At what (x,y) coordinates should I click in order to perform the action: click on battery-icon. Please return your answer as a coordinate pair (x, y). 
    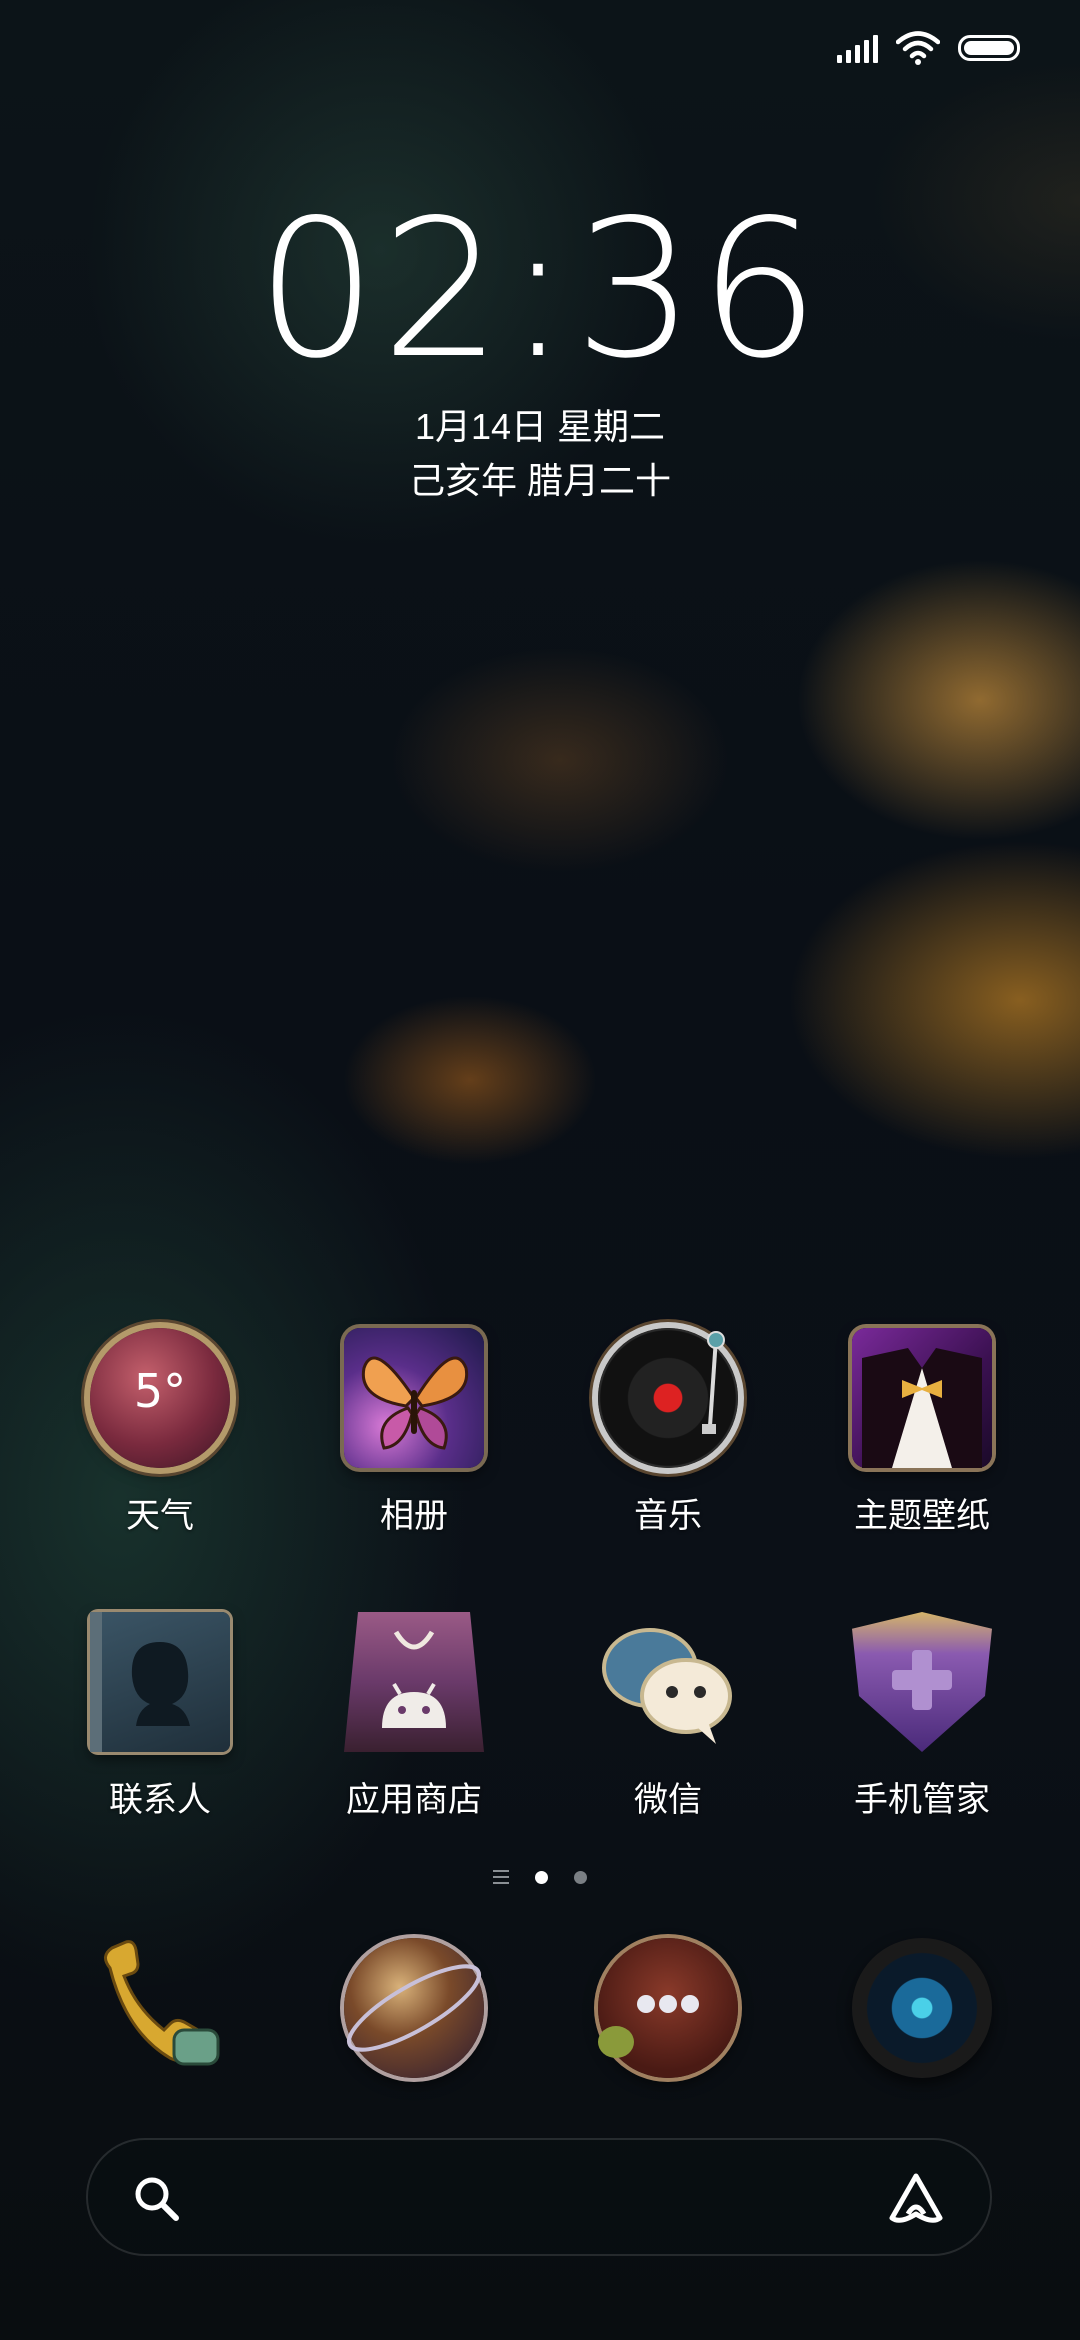
    Looking at the image, I should click on (989, 48).